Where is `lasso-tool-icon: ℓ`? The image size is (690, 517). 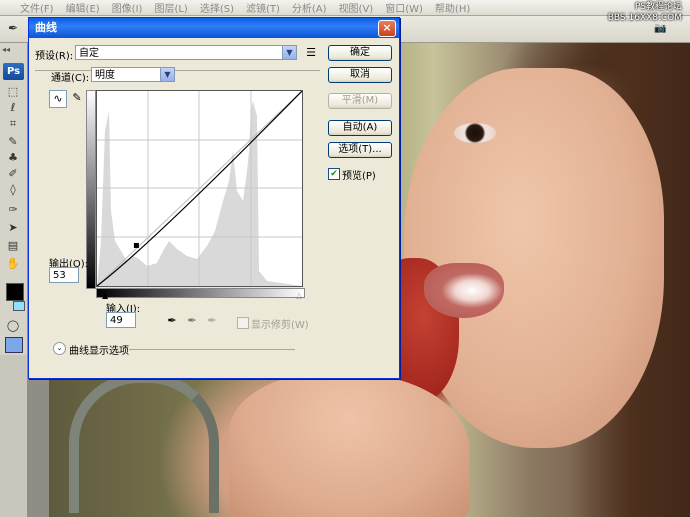 lasso-tool-icon: ℓ is located at coordinates (13, 108).